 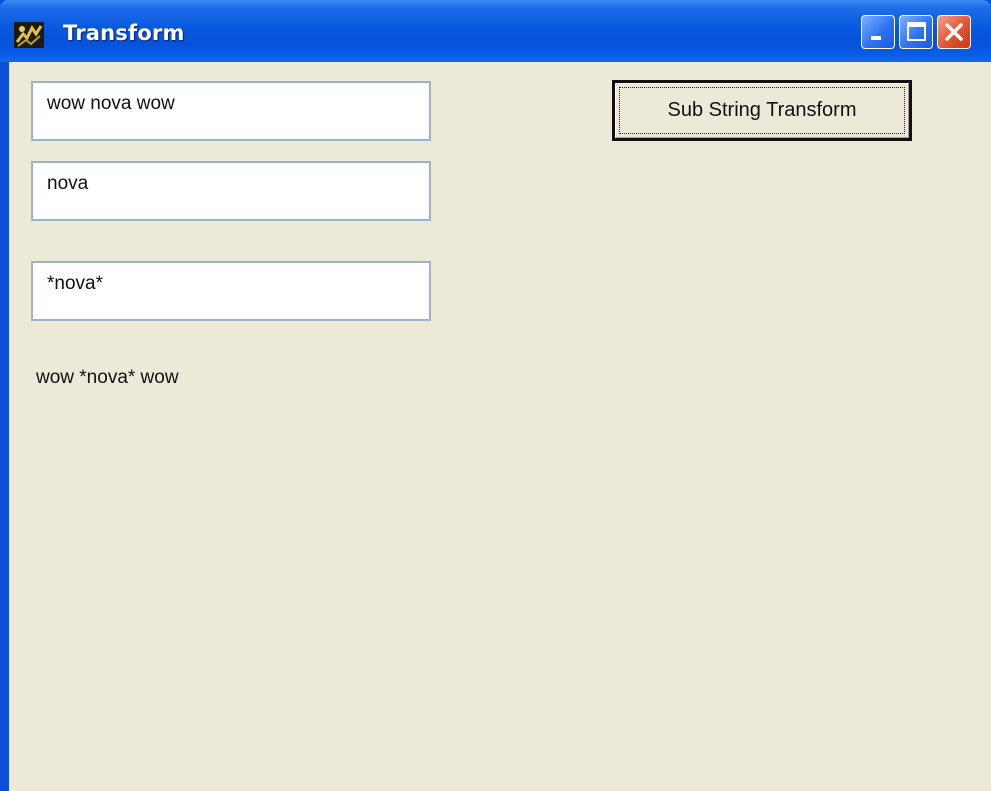 What do you see at coordinates (107, 377) in the screenshot?
I see `result-label: wow *nova* wow` at bounding box center [107, 377].